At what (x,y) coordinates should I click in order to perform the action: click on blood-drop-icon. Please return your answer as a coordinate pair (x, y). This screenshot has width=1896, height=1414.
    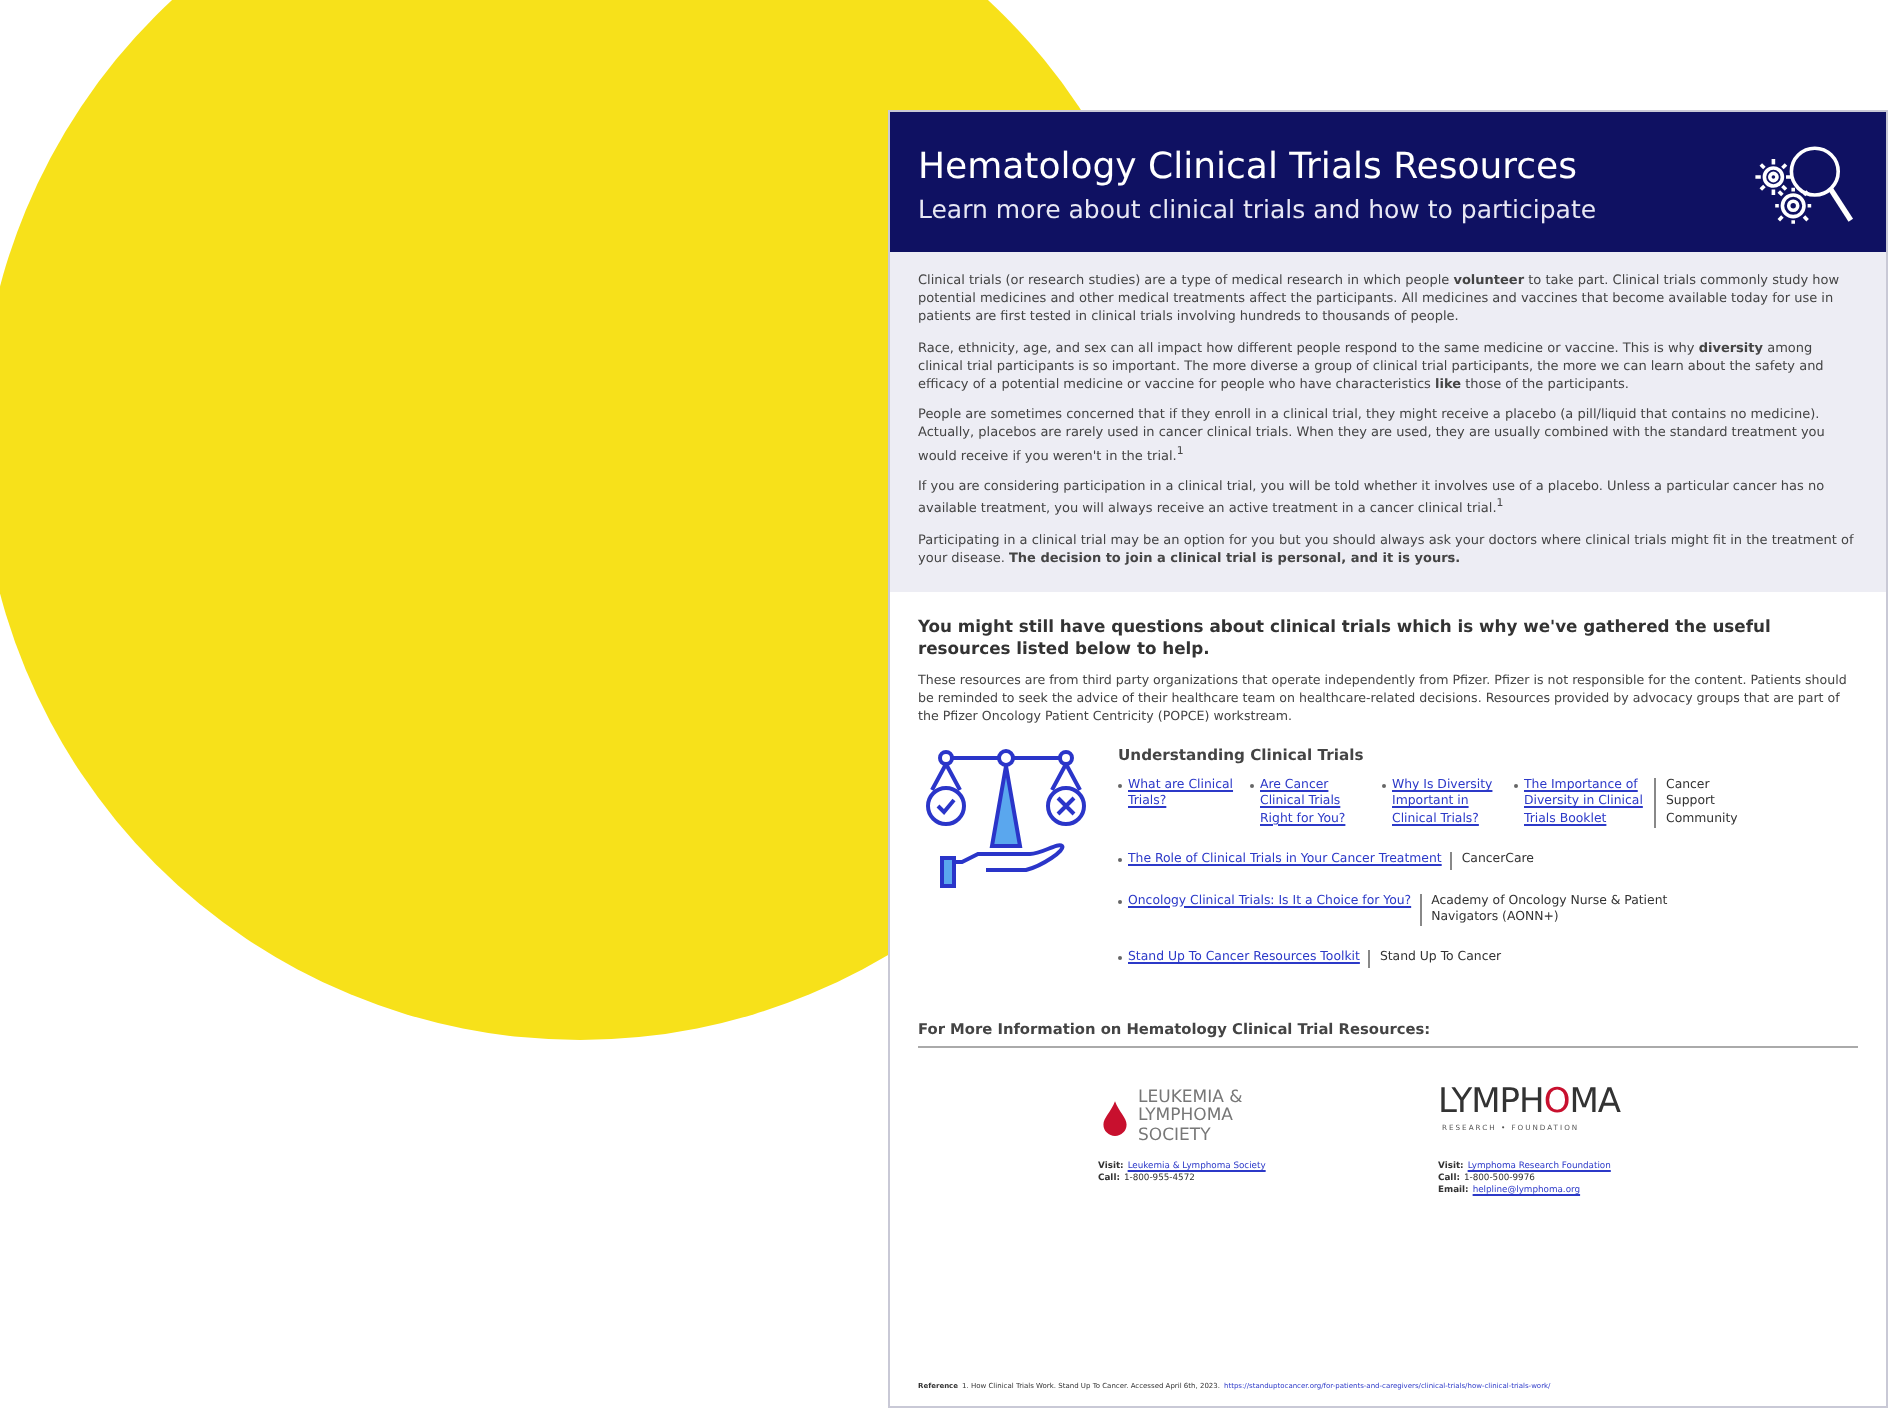
    Looking at the image, I should click on (1115, 1117).